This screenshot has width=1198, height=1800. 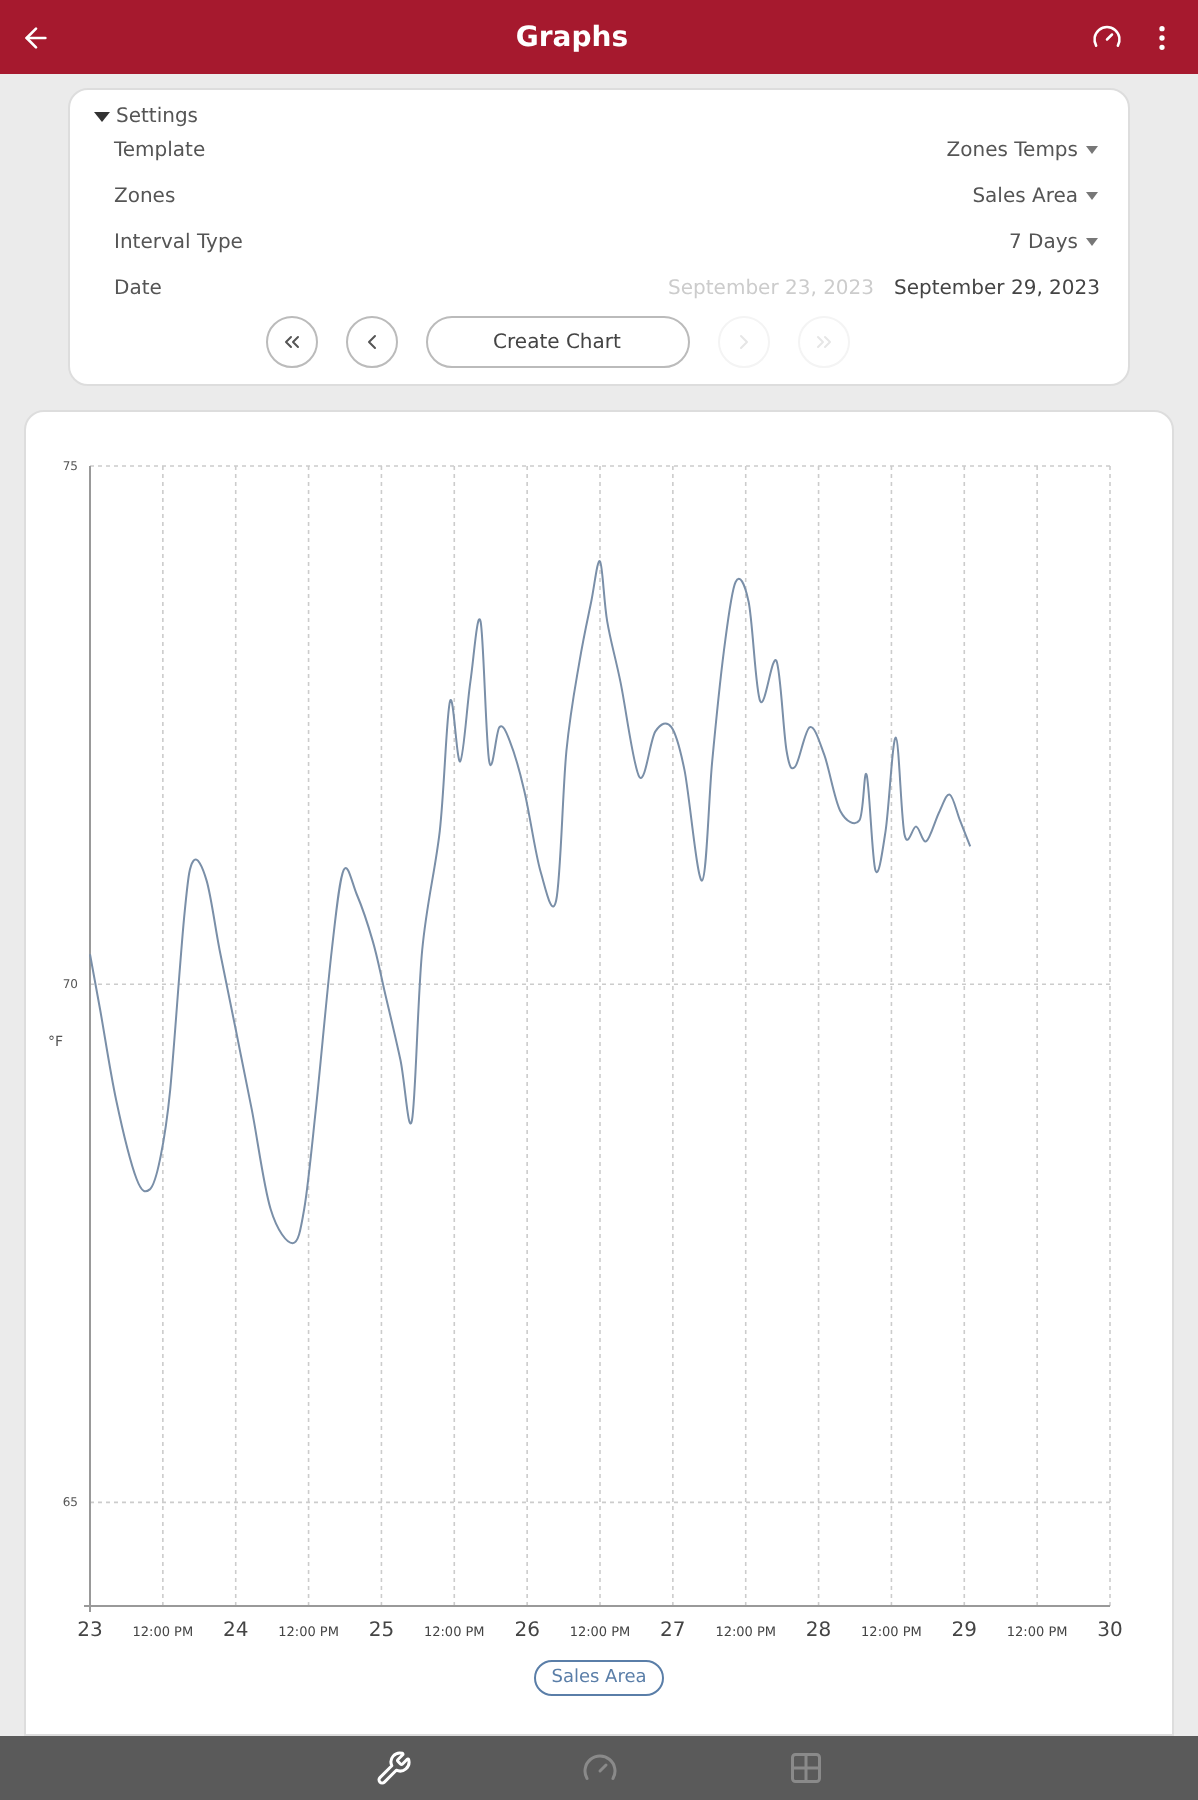 What do you see at coordinates (178, 243) in the screenshot?
I see `setting-label: Interval Type` at bounding box center [178, 243].